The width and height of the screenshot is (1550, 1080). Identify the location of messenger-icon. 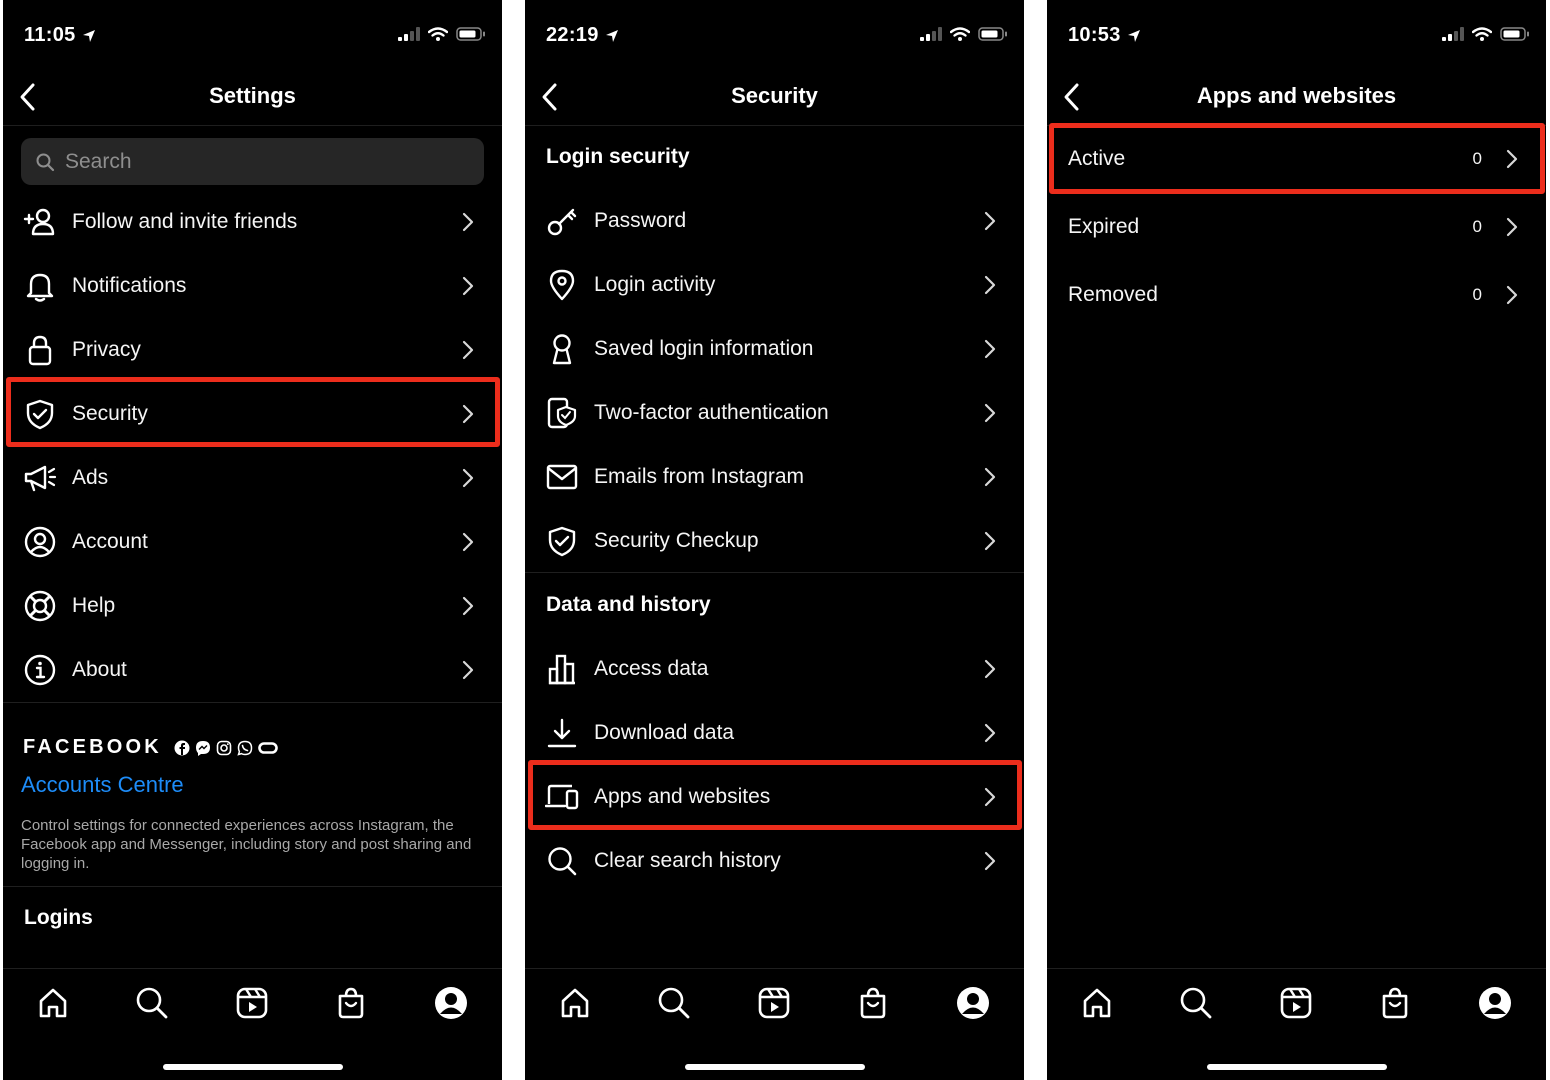
(202, 748).